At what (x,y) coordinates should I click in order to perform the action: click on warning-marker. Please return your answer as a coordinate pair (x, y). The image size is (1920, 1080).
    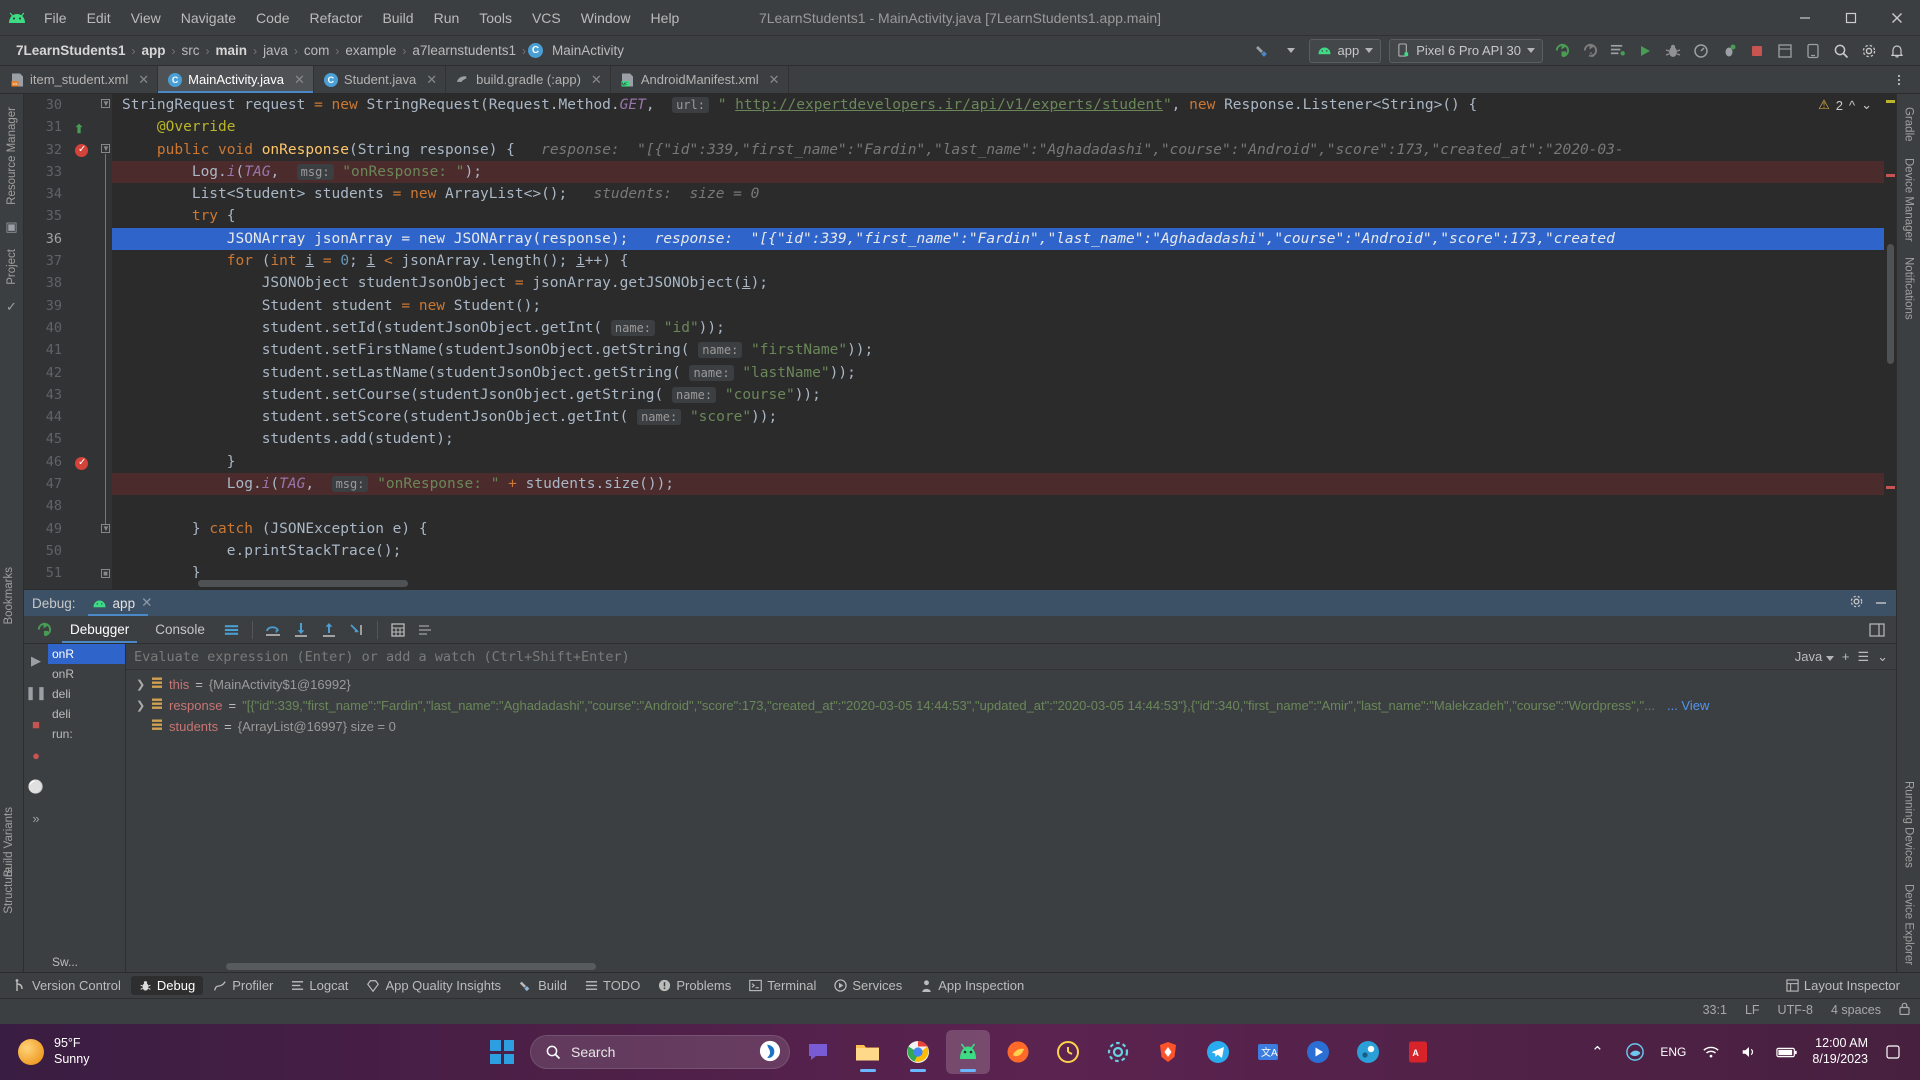
    Looking at the image, I should click on (1890, 101).